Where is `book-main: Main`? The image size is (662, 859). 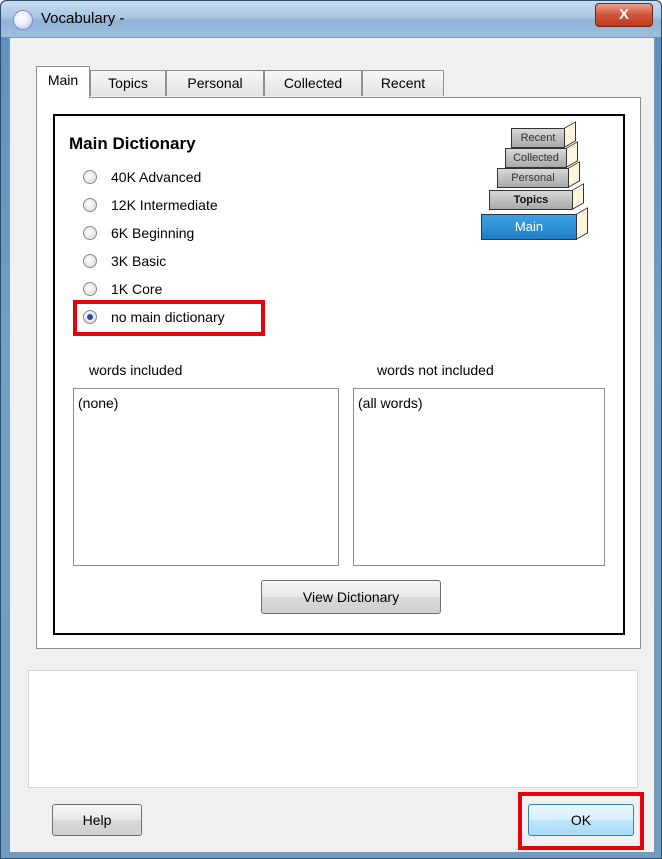 book-main: Main is located at coordinates (534, 223).